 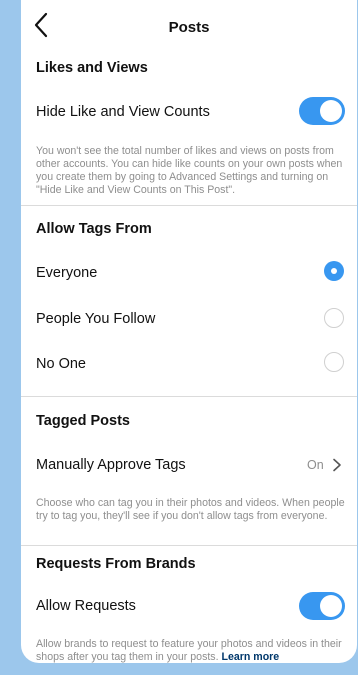 I want to click on page-title: Posts, so click(x=189, y=27).